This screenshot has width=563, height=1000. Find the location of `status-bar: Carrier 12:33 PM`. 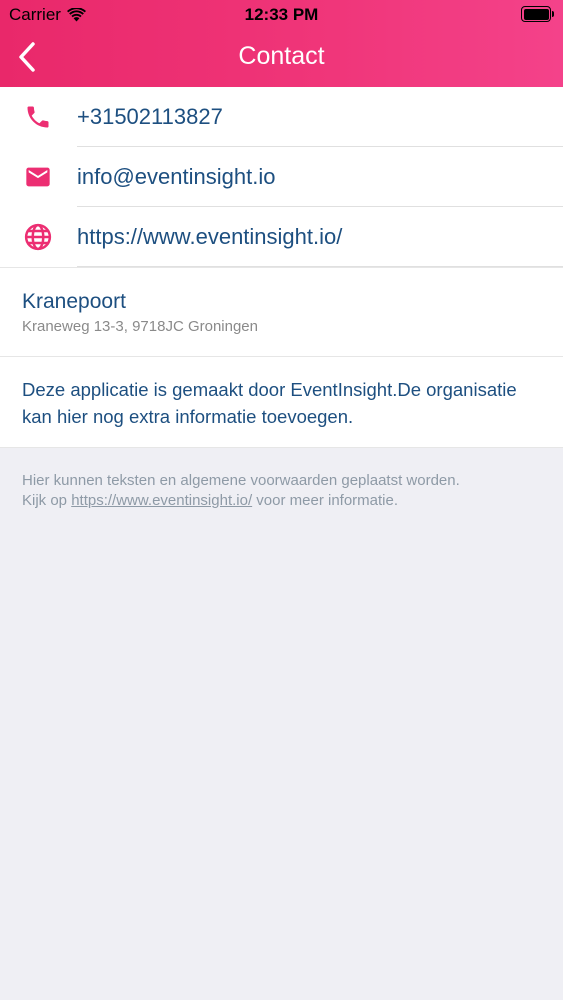

status-bar: Carrier 12:33 PM is located at coordinates (281, 15).